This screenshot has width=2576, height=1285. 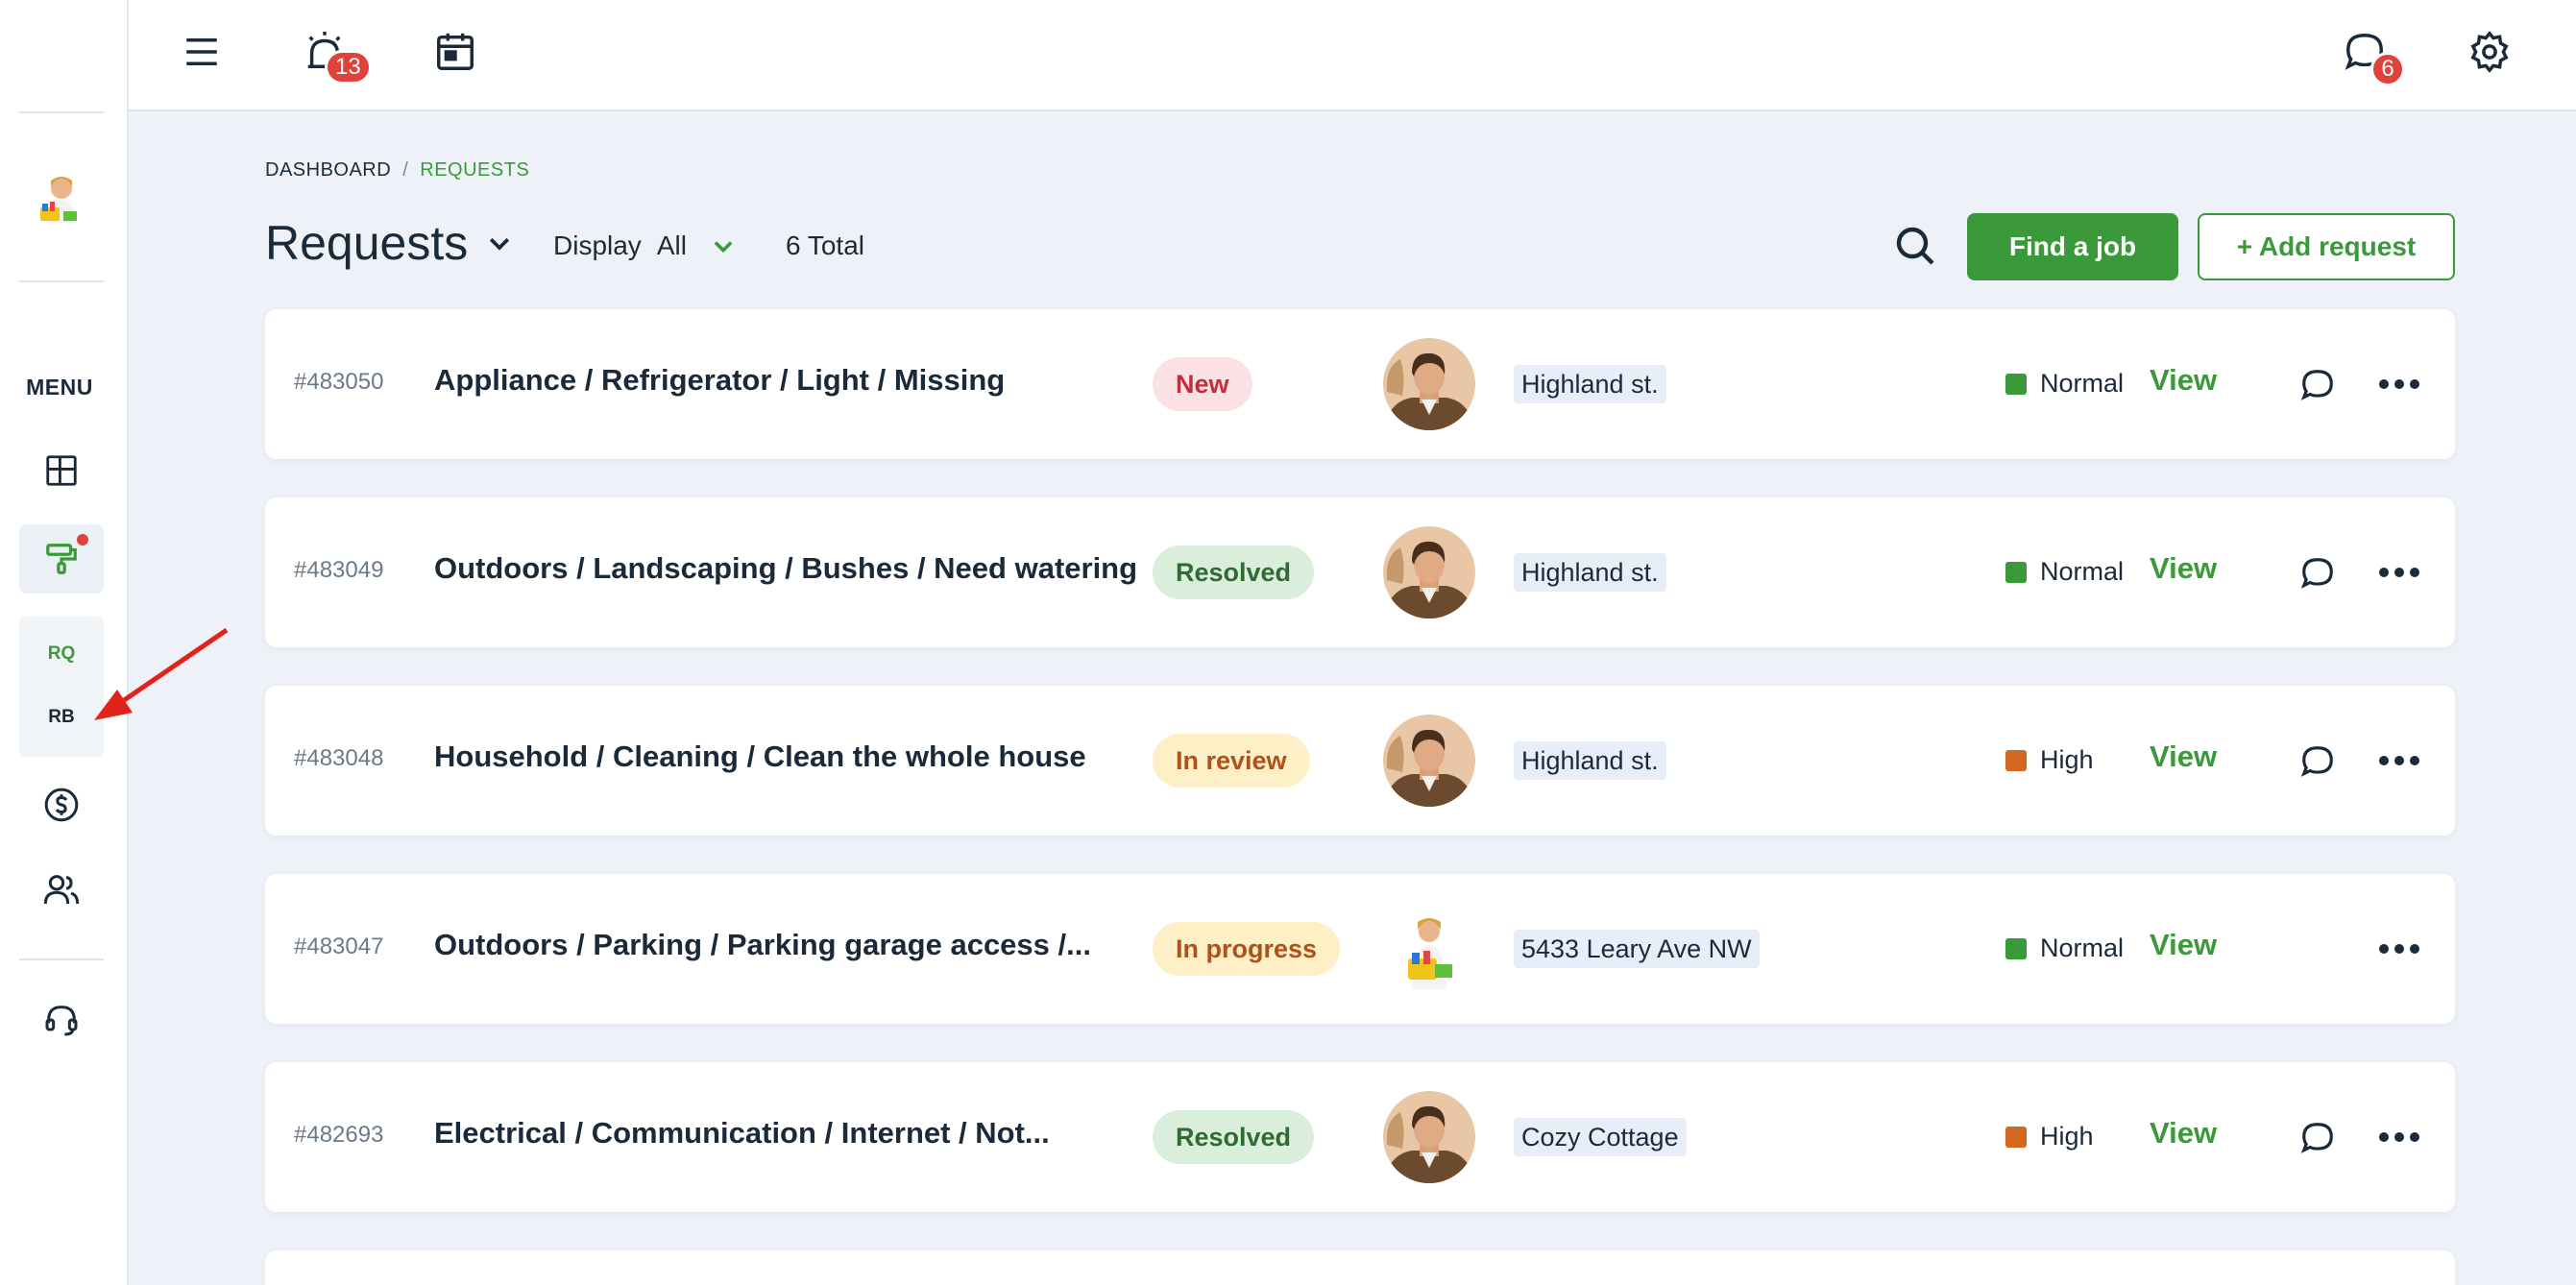 I want to click on total-count: 6 Total, so click(x=825, y=245).